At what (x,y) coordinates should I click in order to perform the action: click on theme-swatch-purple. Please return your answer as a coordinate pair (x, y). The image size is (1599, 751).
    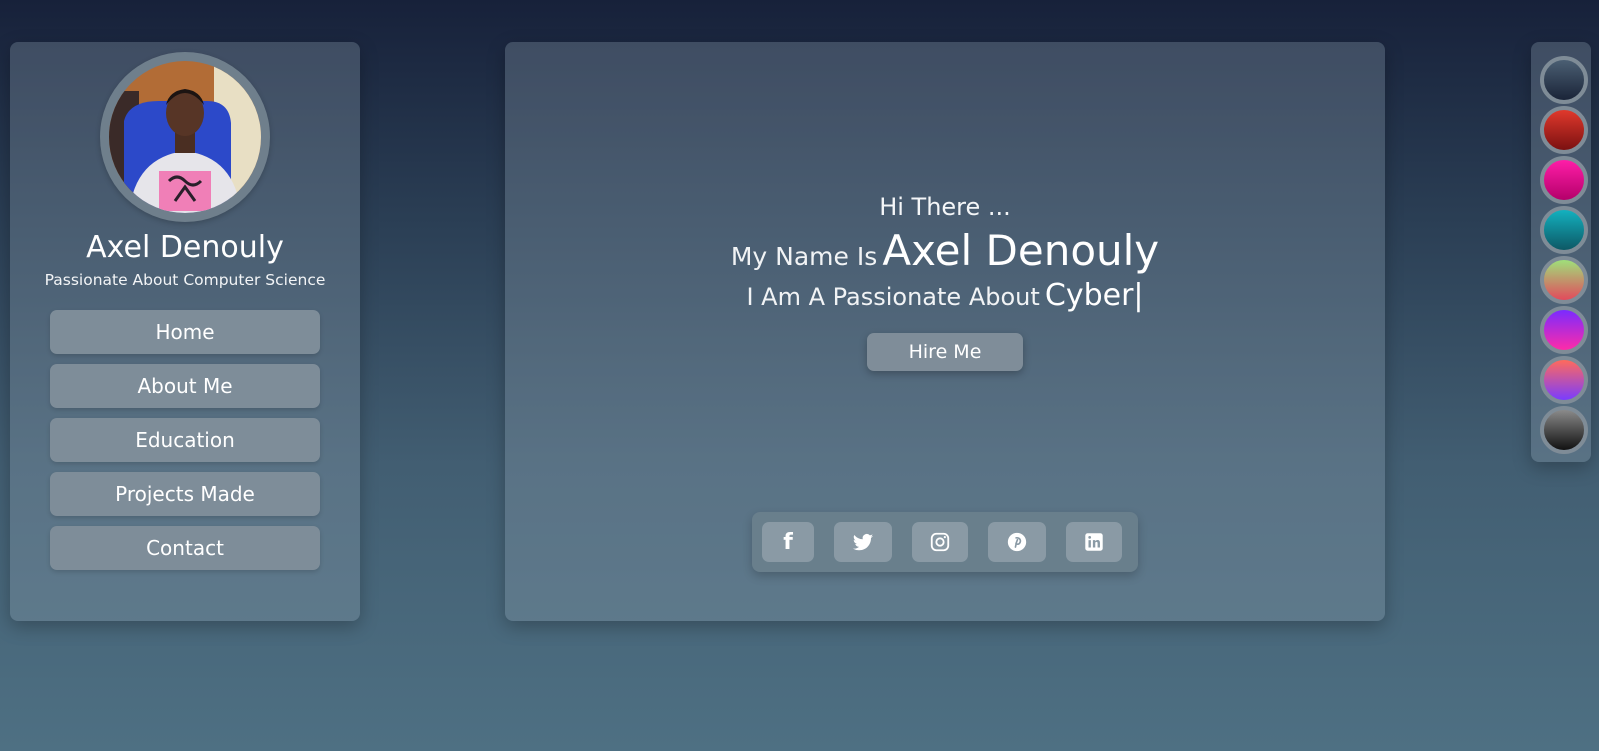
    Looking at the image, I should click on (1564, 330).